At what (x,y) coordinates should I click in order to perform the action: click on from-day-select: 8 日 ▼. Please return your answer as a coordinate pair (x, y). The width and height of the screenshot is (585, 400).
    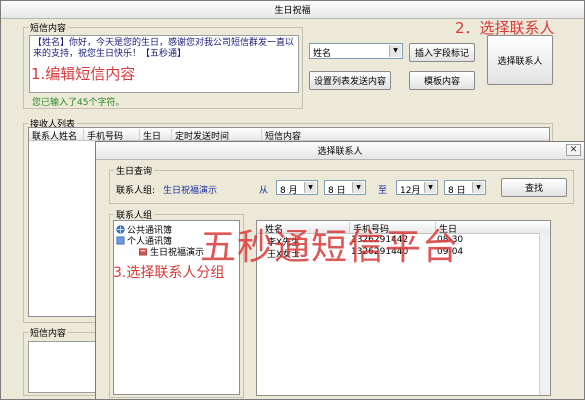
    Looking at the image, I should click on (345, 188).